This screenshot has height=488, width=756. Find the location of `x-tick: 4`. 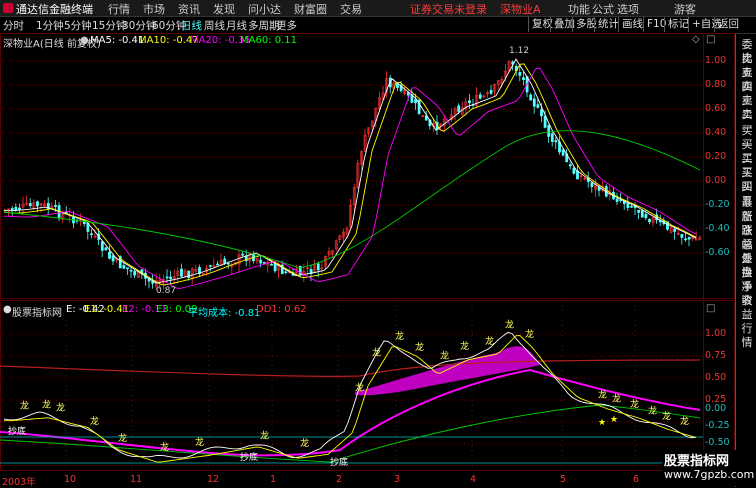

x-tick: 4 is located at coordinates (473, 479).